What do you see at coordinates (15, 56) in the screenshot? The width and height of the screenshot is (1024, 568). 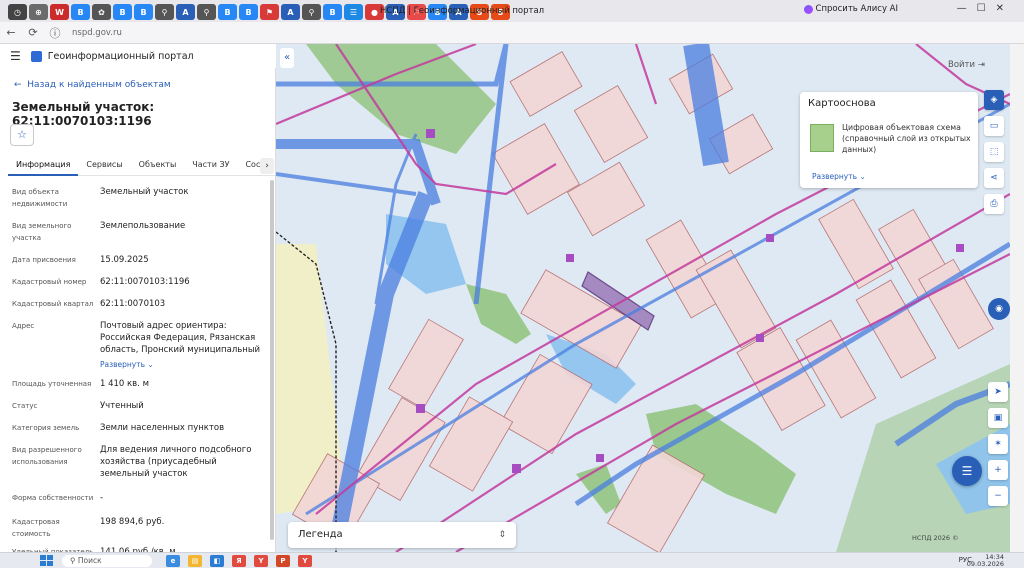 I see `menu-icon: ☰` at bounding box center [15, 56].